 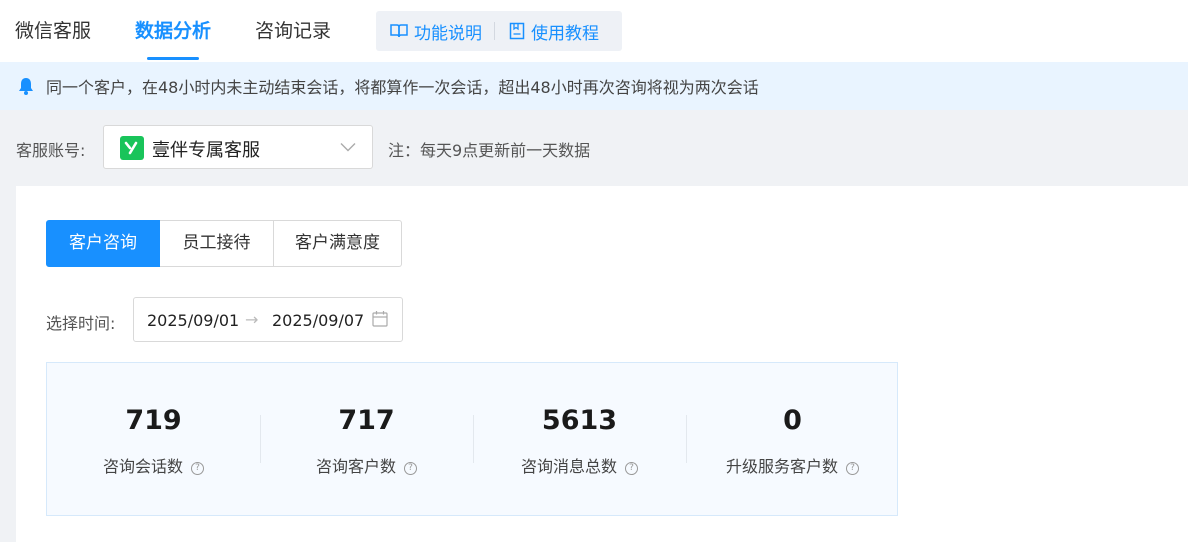 I want to click on book-icon, so click(x=399, y=31).